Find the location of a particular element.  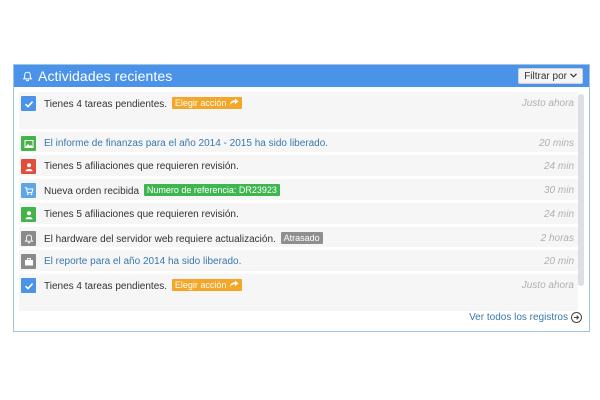

status-badge: Numero de referencia: DR23923 is located at coordinates (211, 190).